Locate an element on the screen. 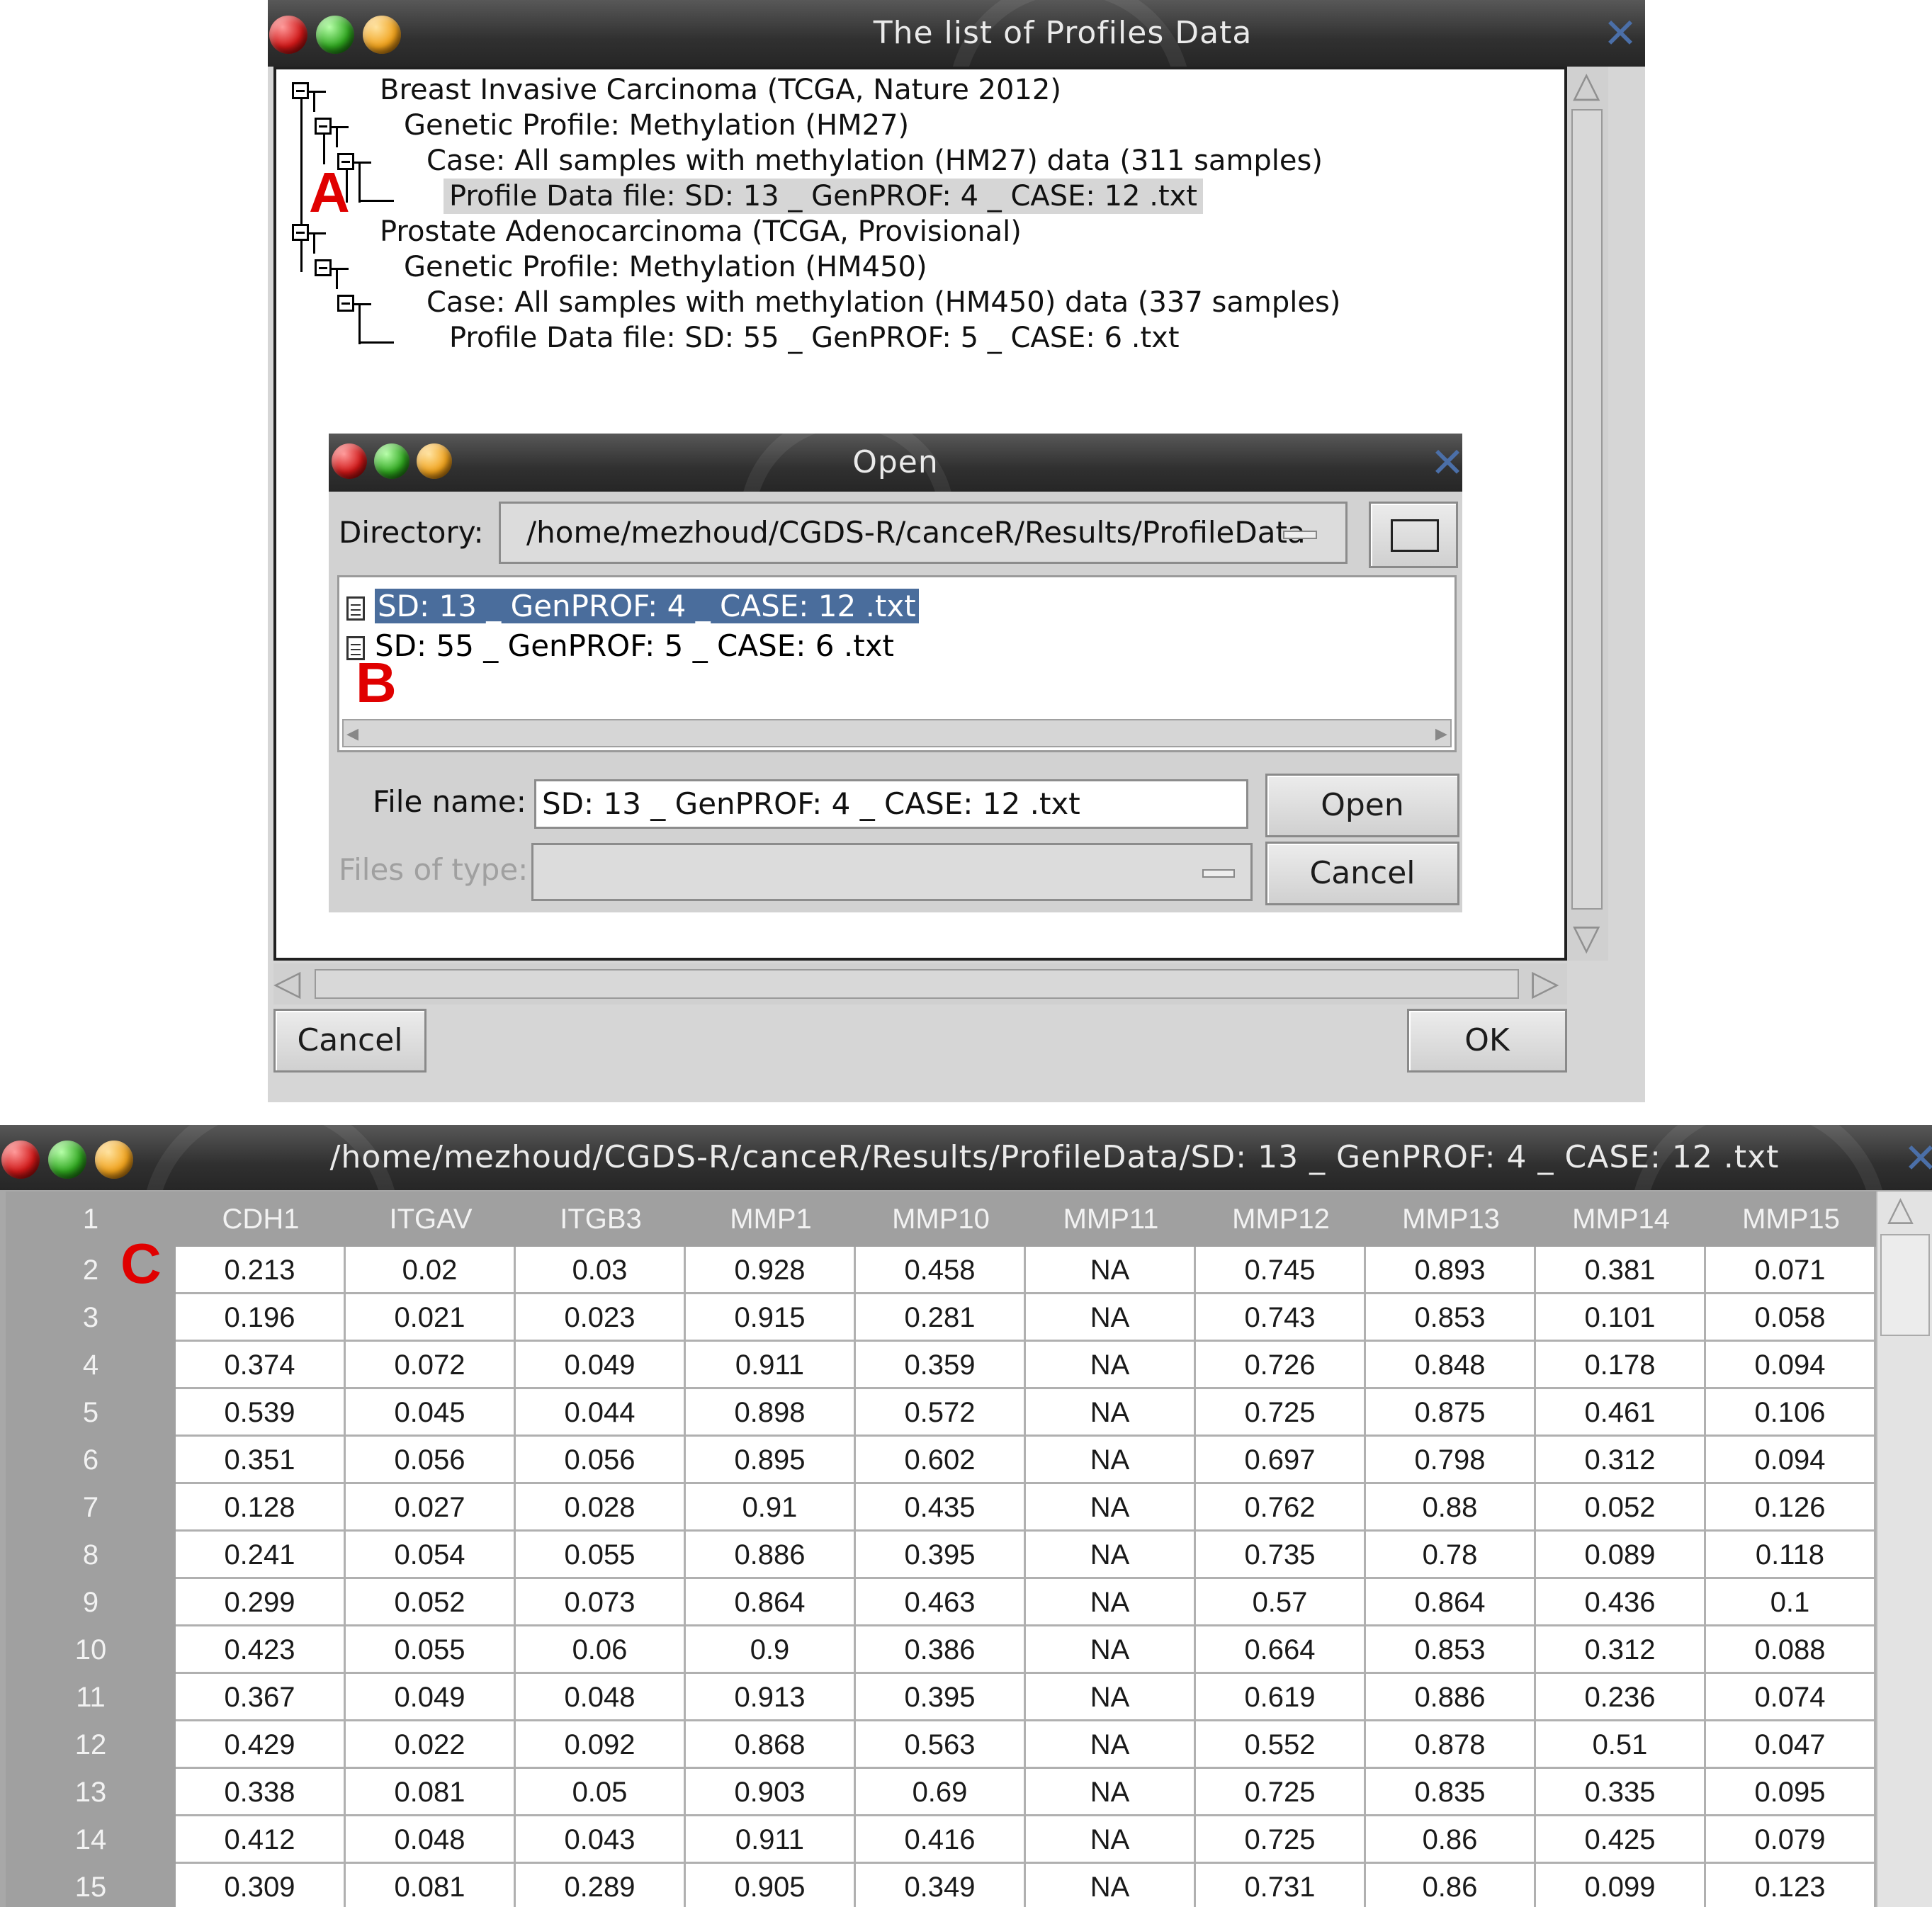 The width and height of the screenshot is (1932, 1907). column-header: MMP1 is located at coordinates (771, 1219).